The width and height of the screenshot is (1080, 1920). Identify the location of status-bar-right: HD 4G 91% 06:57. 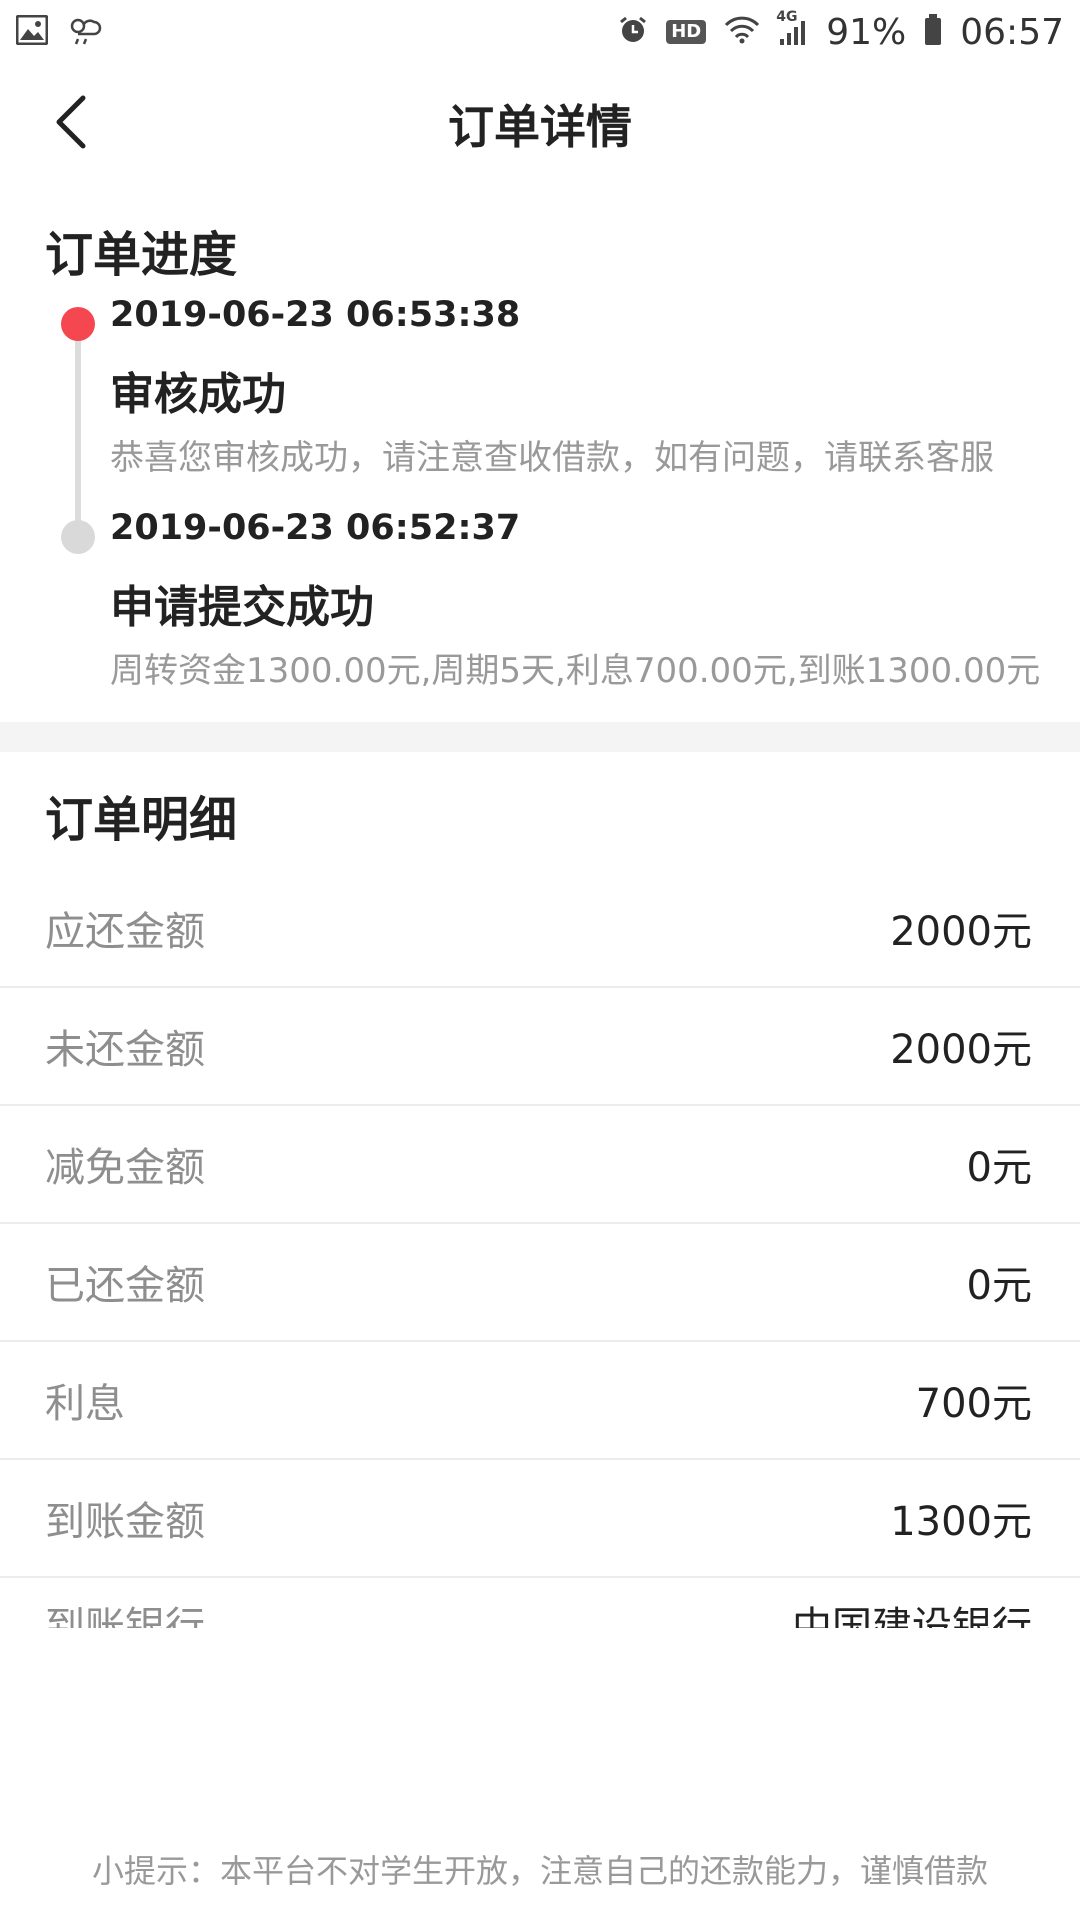
(841, 31).